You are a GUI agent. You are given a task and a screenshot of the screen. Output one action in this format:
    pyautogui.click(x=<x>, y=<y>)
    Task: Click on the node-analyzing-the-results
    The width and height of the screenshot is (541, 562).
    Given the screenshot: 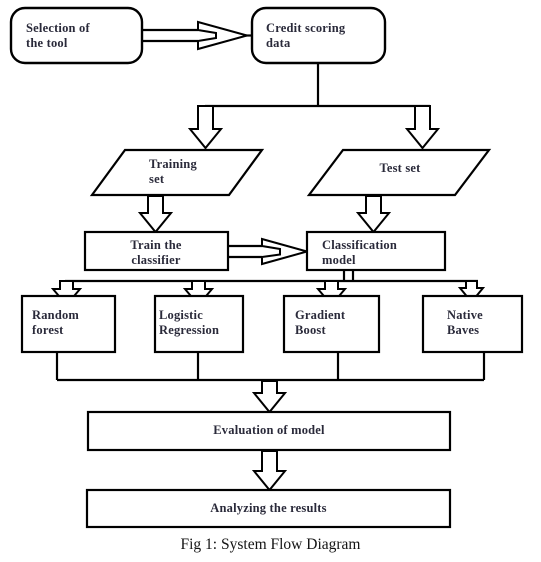 What is the action you would take?
    pyautogui.click(x=268, y=508)
    